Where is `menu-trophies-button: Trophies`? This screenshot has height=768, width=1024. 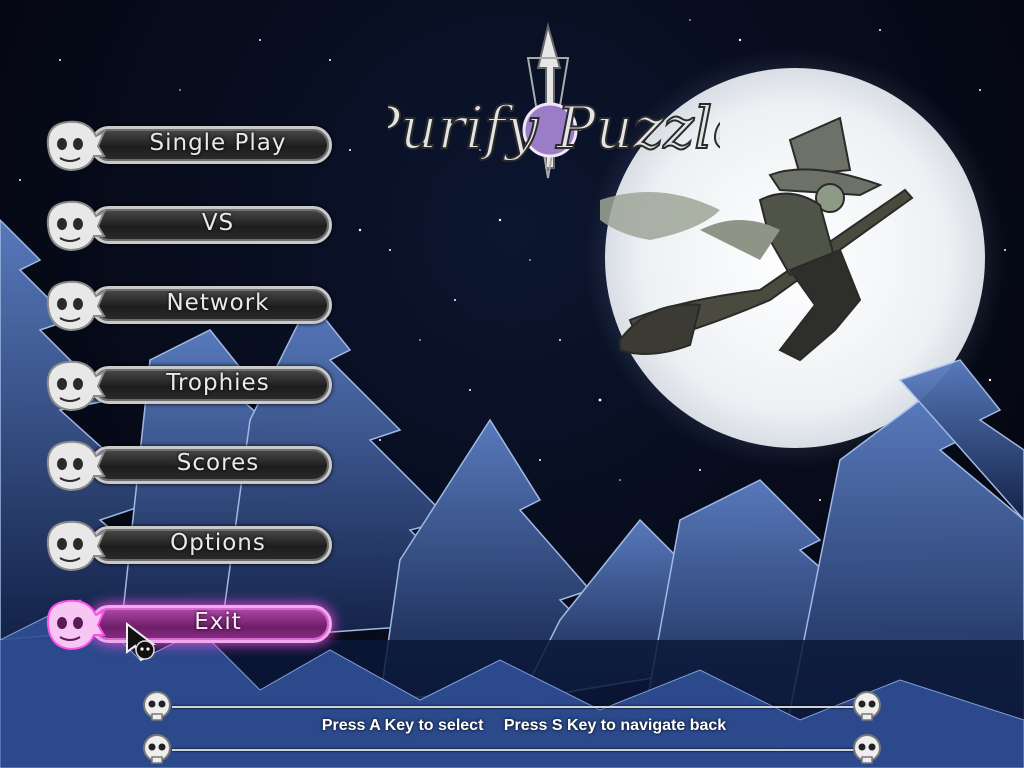
menu-trophies-button: Trophies is located at coordinates (186, 385).